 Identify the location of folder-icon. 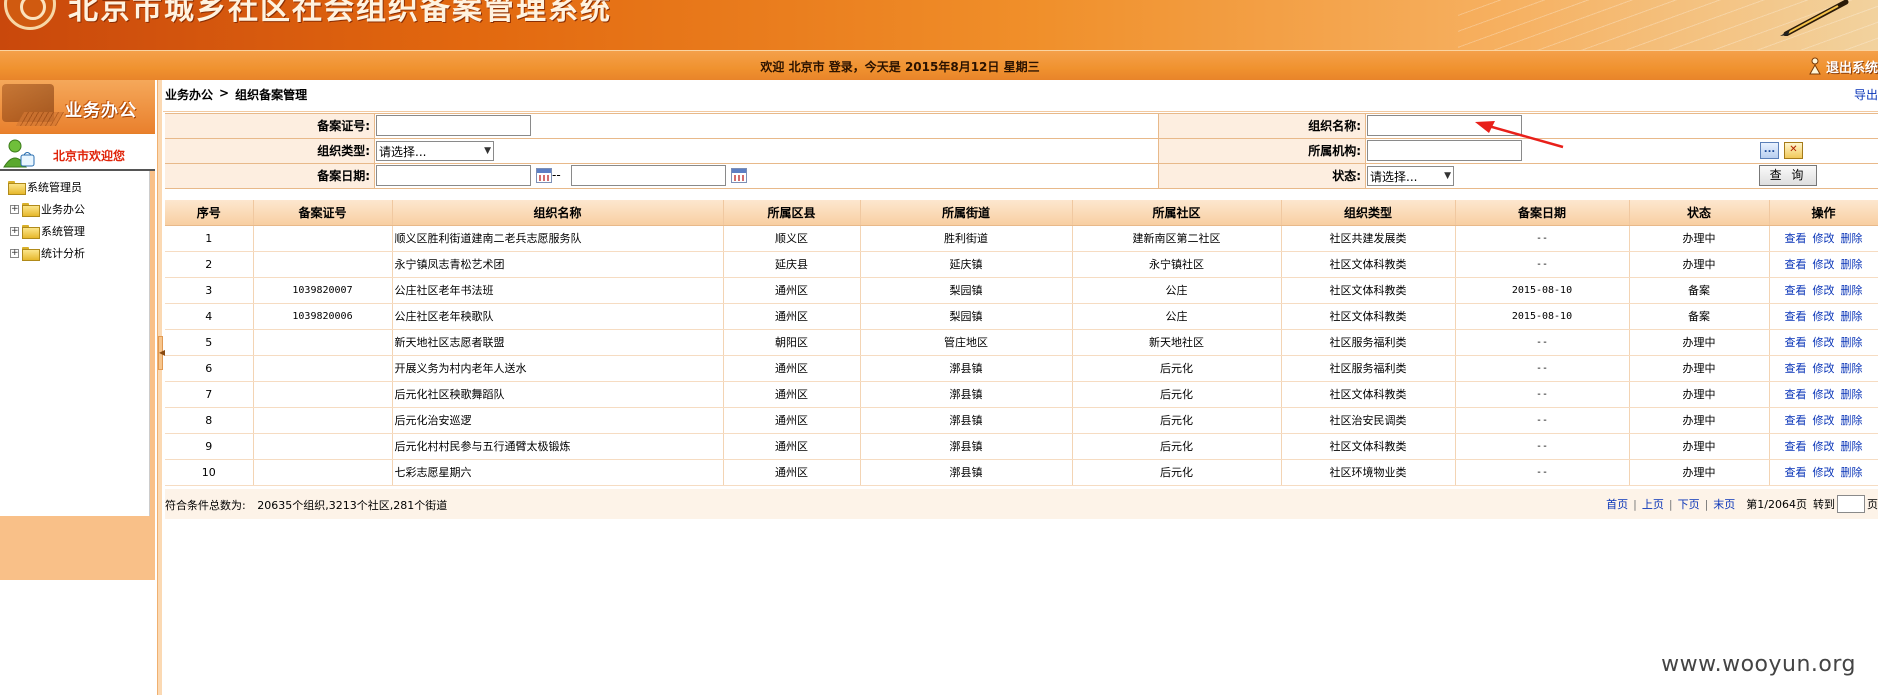
(31, 210).